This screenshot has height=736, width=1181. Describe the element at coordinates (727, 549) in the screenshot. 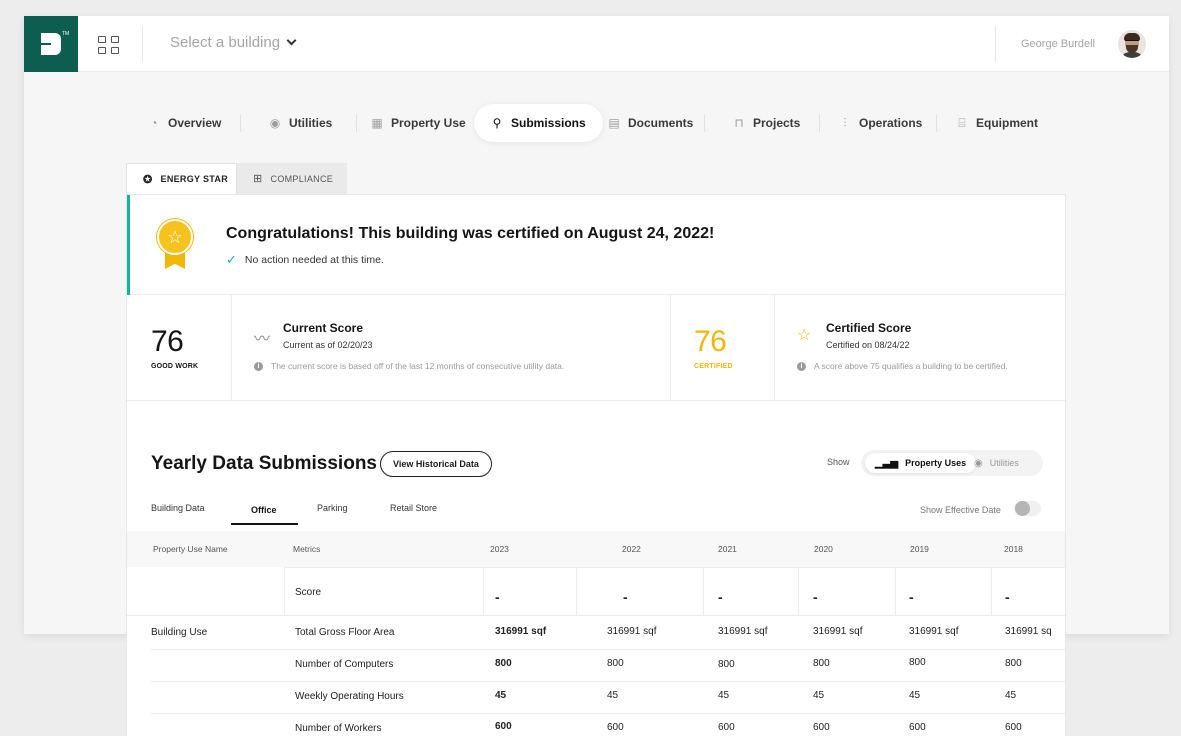

I see `column-header: 2021` at that location.